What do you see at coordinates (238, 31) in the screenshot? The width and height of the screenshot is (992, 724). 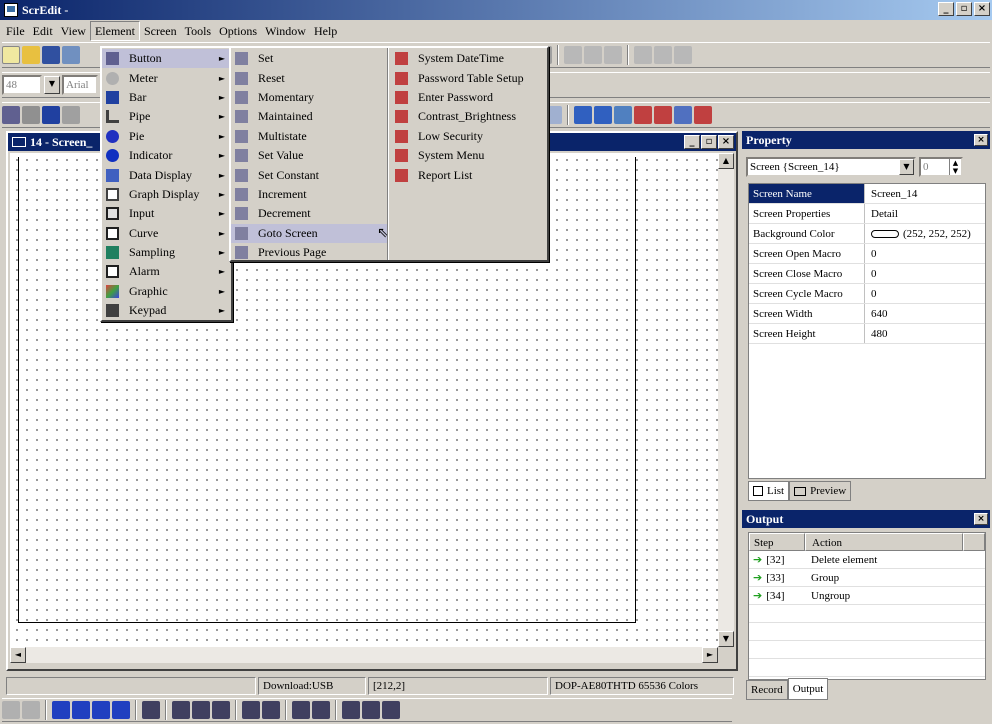 I see `menu-options: Options` at bounding box center [238, 31].